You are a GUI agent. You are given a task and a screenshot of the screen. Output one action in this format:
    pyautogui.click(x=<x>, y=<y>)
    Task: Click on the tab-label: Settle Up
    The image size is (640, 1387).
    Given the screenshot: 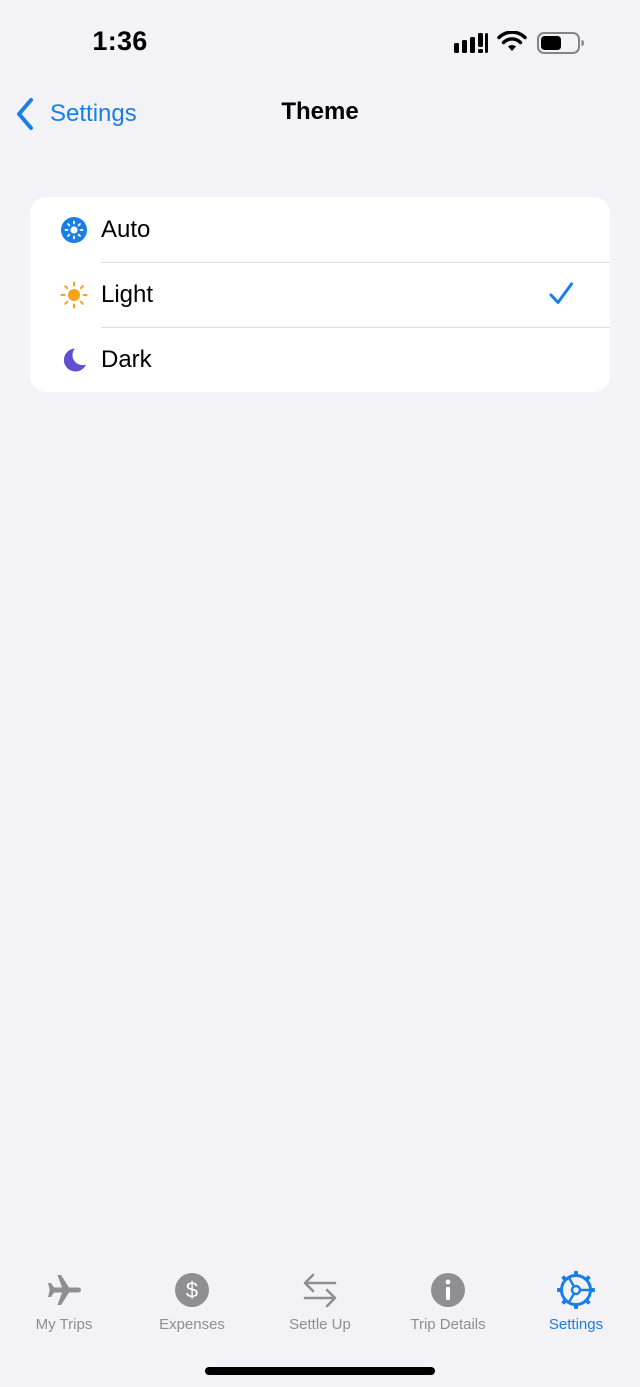 What is the action you would take?
    pyautogui.click(x=320, y=1324)
    